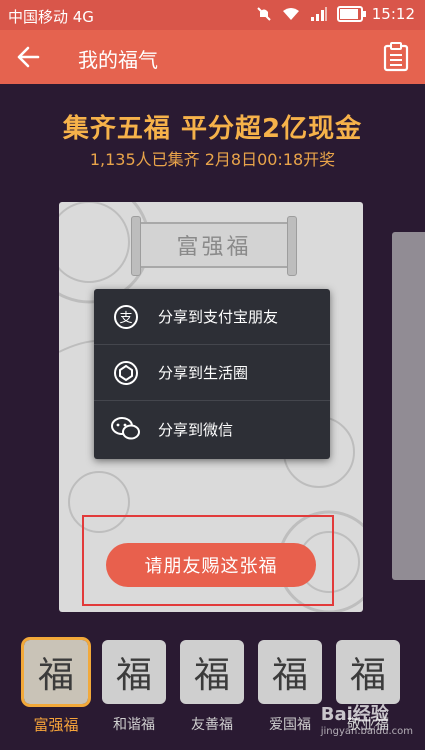 Image resolution: width=425 pixels, height=750 pixels. I want to click on title-bar: 我的福气, so click(212, 57).